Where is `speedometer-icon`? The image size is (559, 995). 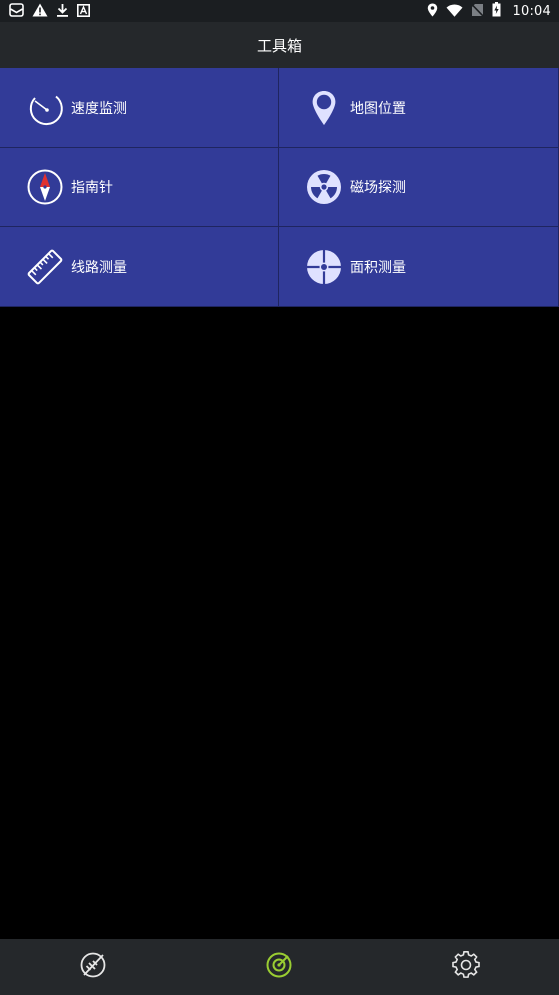 speedometer-icon is located at coordinates (45, 108).